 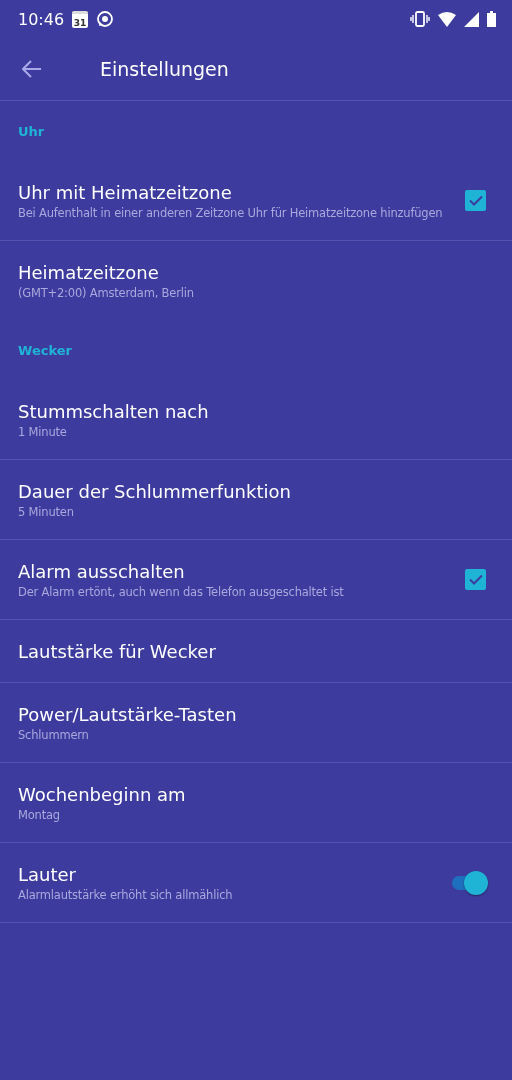 What do you see at coordinates (256, 723) in the screenshot?
I see `settings-row: Power/Lautstärke-Tasten Schlummern` at bounding box center [256, 723].